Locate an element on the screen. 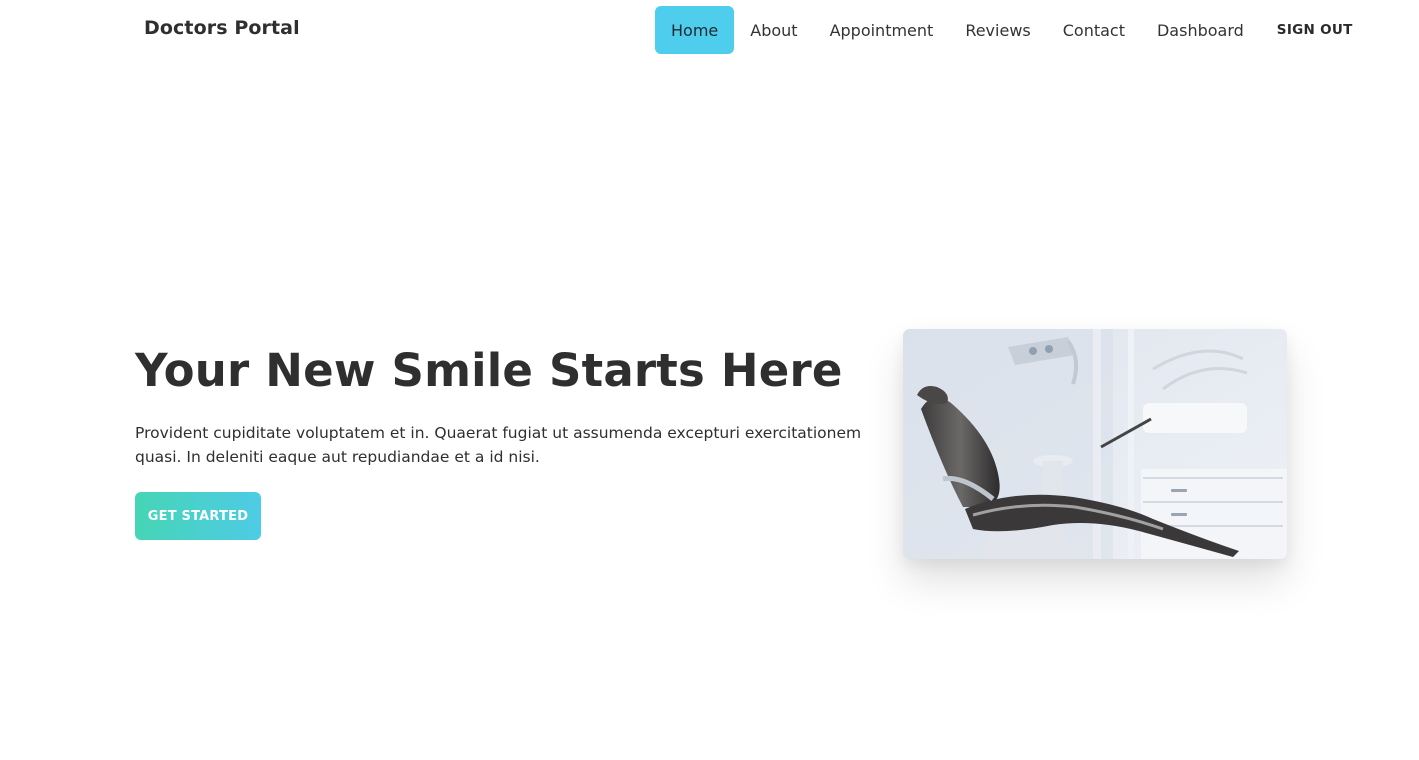  hero-title: Your New Smile Starts Here is located at coordinates (489, 370).